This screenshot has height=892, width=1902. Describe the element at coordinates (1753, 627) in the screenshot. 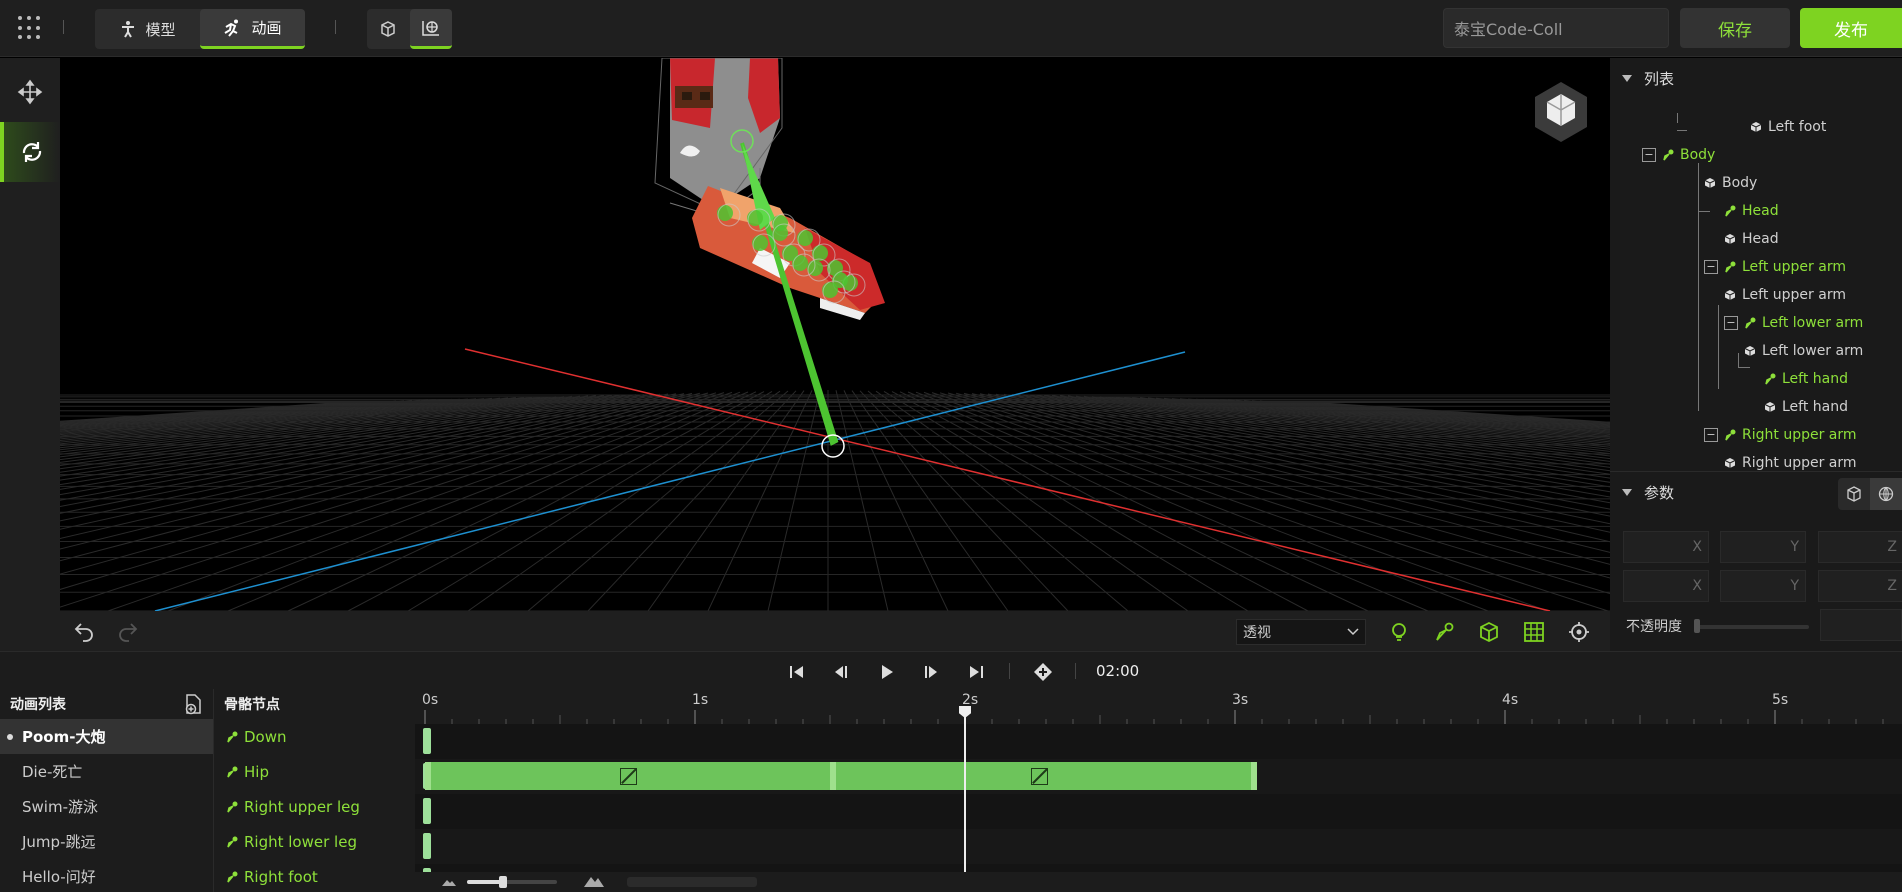

I see `opacity-slider` at that location.